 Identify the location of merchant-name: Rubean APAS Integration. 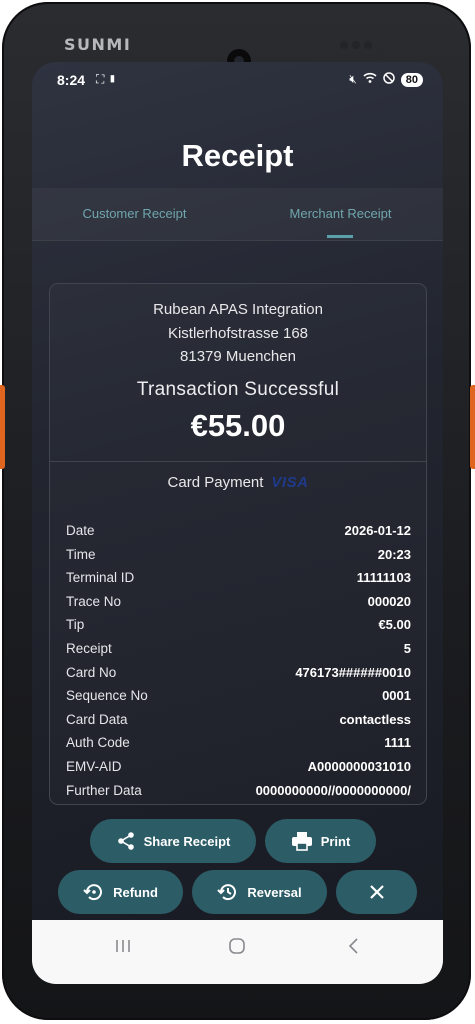
(238, 309).